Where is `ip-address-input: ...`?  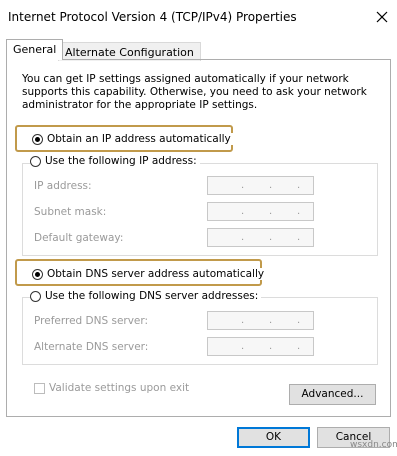
ip-address-input: ... is located at coordinates (260, 185).